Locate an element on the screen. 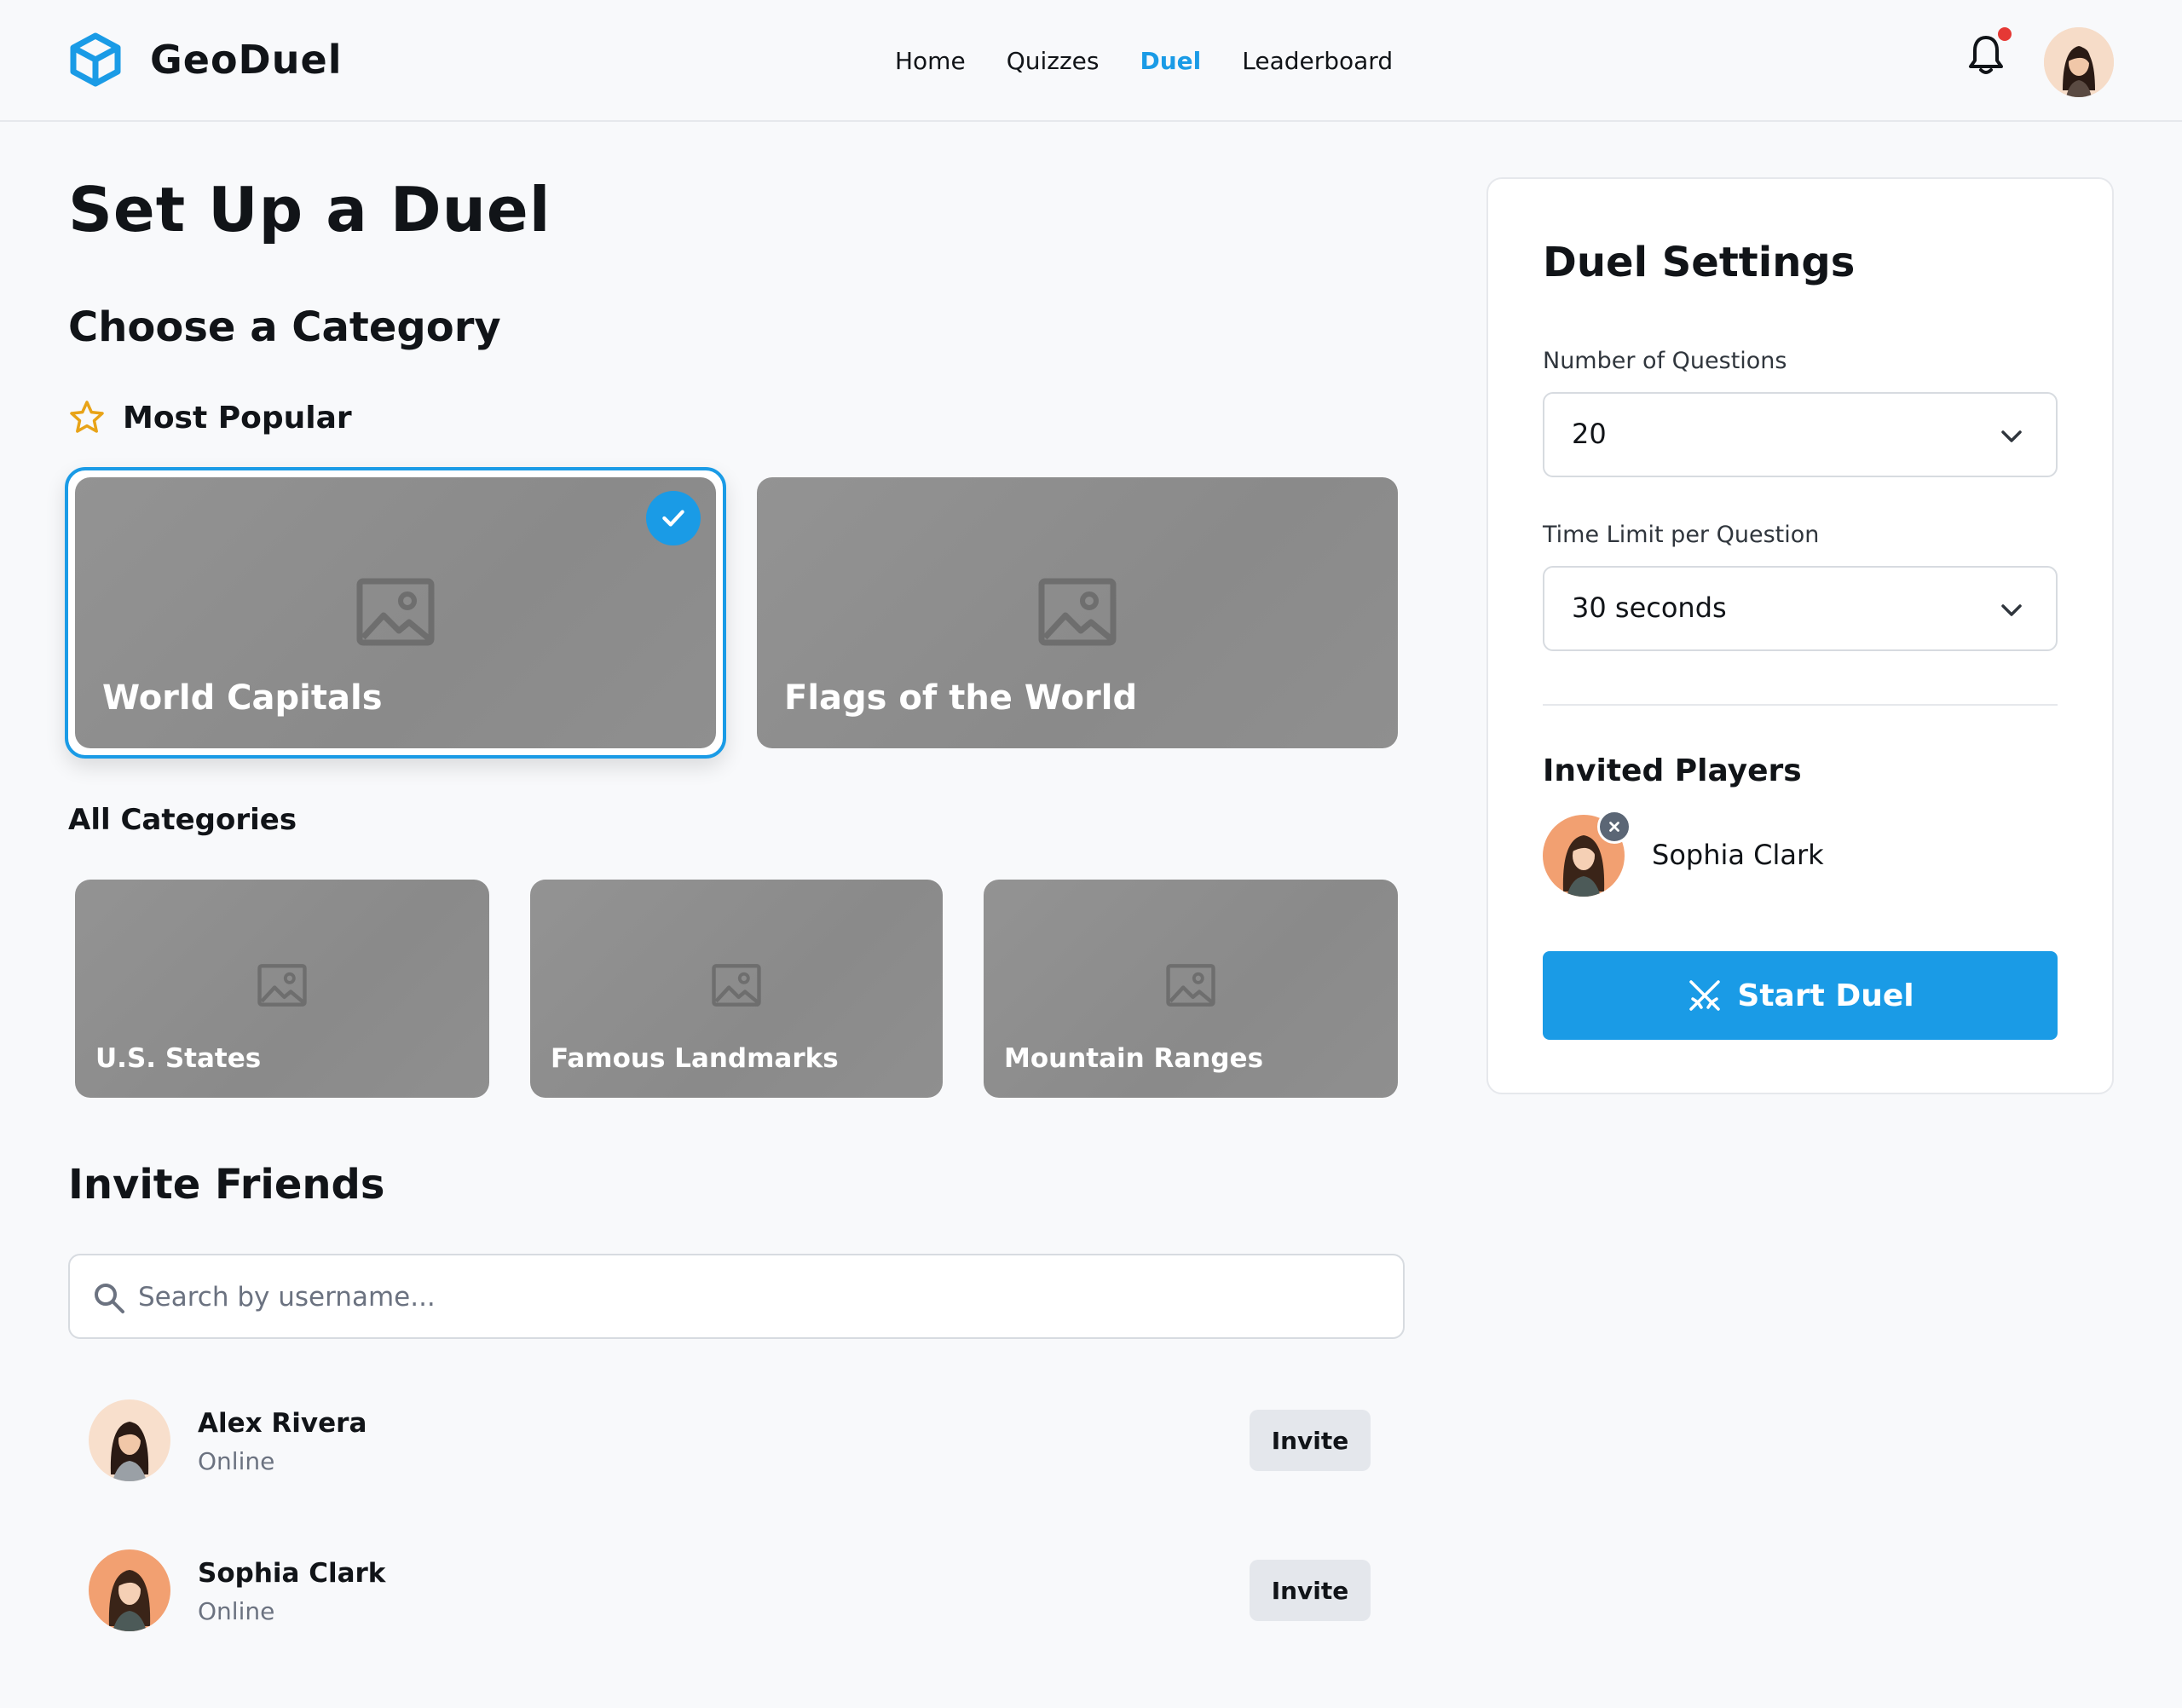 The height and width of the screenshot is (1708, 2182). search-input is located at coordinates (751, 1297).